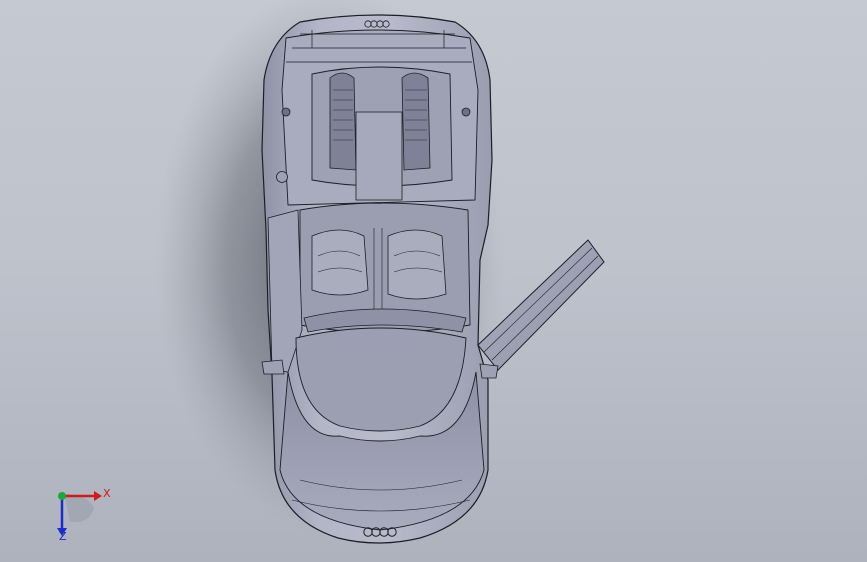 This screenshot has width=867, height=562. Describe the element at coordinates (62, 496) in the screenshot. I see `y-axis-dot` at that location.